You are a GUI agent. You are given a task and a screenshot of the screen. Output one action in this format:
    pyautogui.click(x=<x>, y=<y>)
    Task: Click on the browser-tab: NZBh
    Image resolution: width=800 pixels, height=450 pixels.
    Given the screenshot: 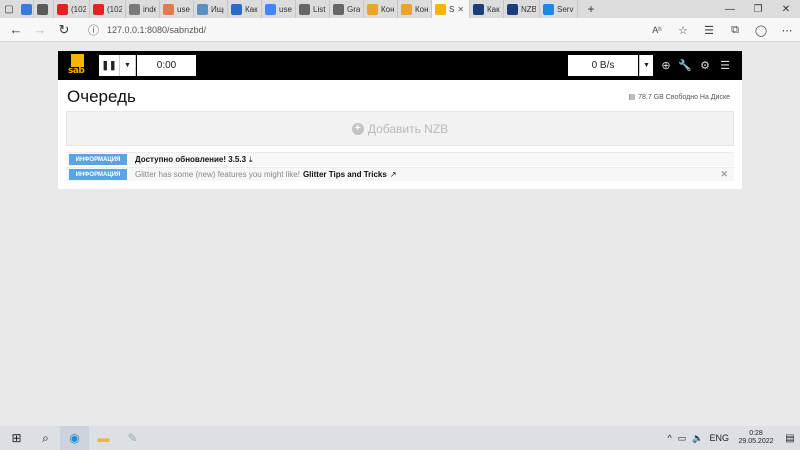 What is the action you would take?
    pyautogui.click(x=522, y=9)
    